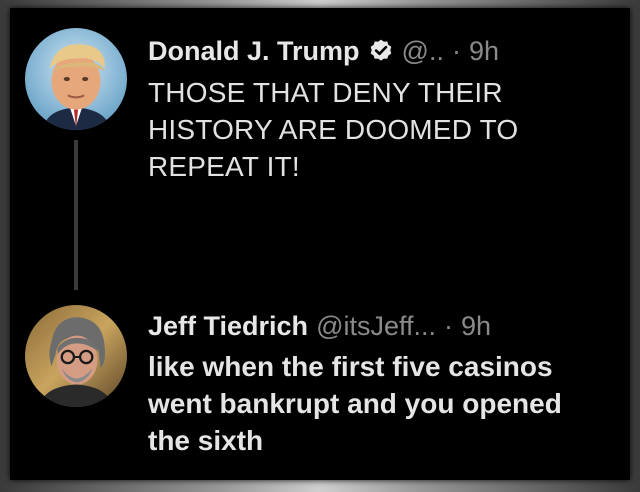 The width and height of the screenshot is (640, 492). I want to click on avatar-trump, so click(76, 79).